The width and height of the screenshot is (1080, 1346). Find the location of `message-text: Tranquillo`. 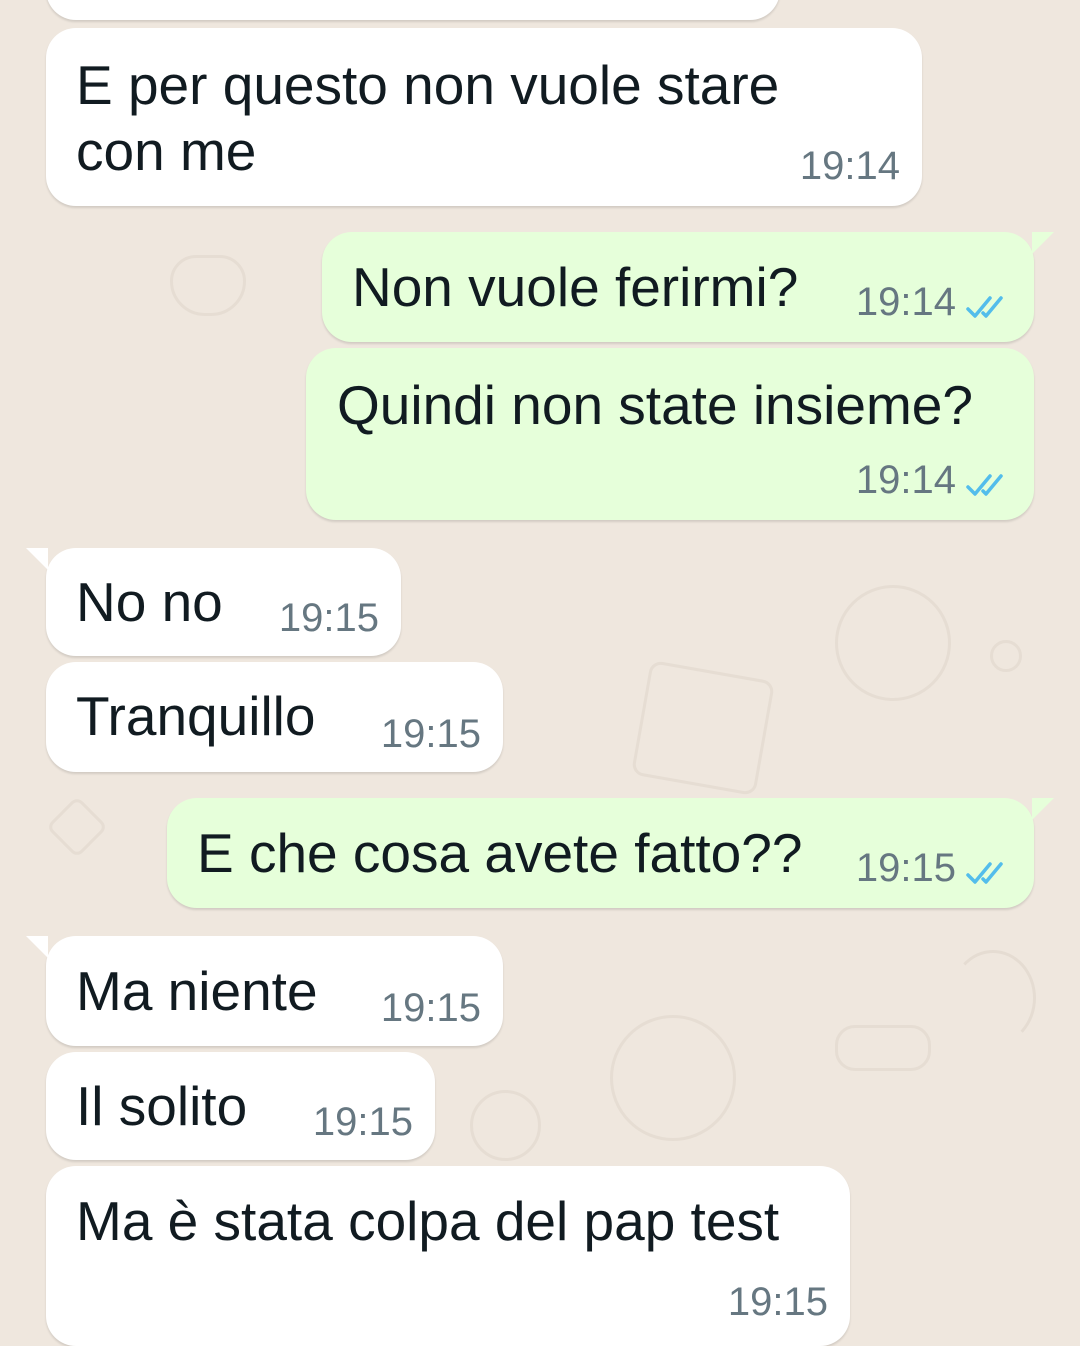

message-text: Tranquillo is located at coordinates (196, 716).